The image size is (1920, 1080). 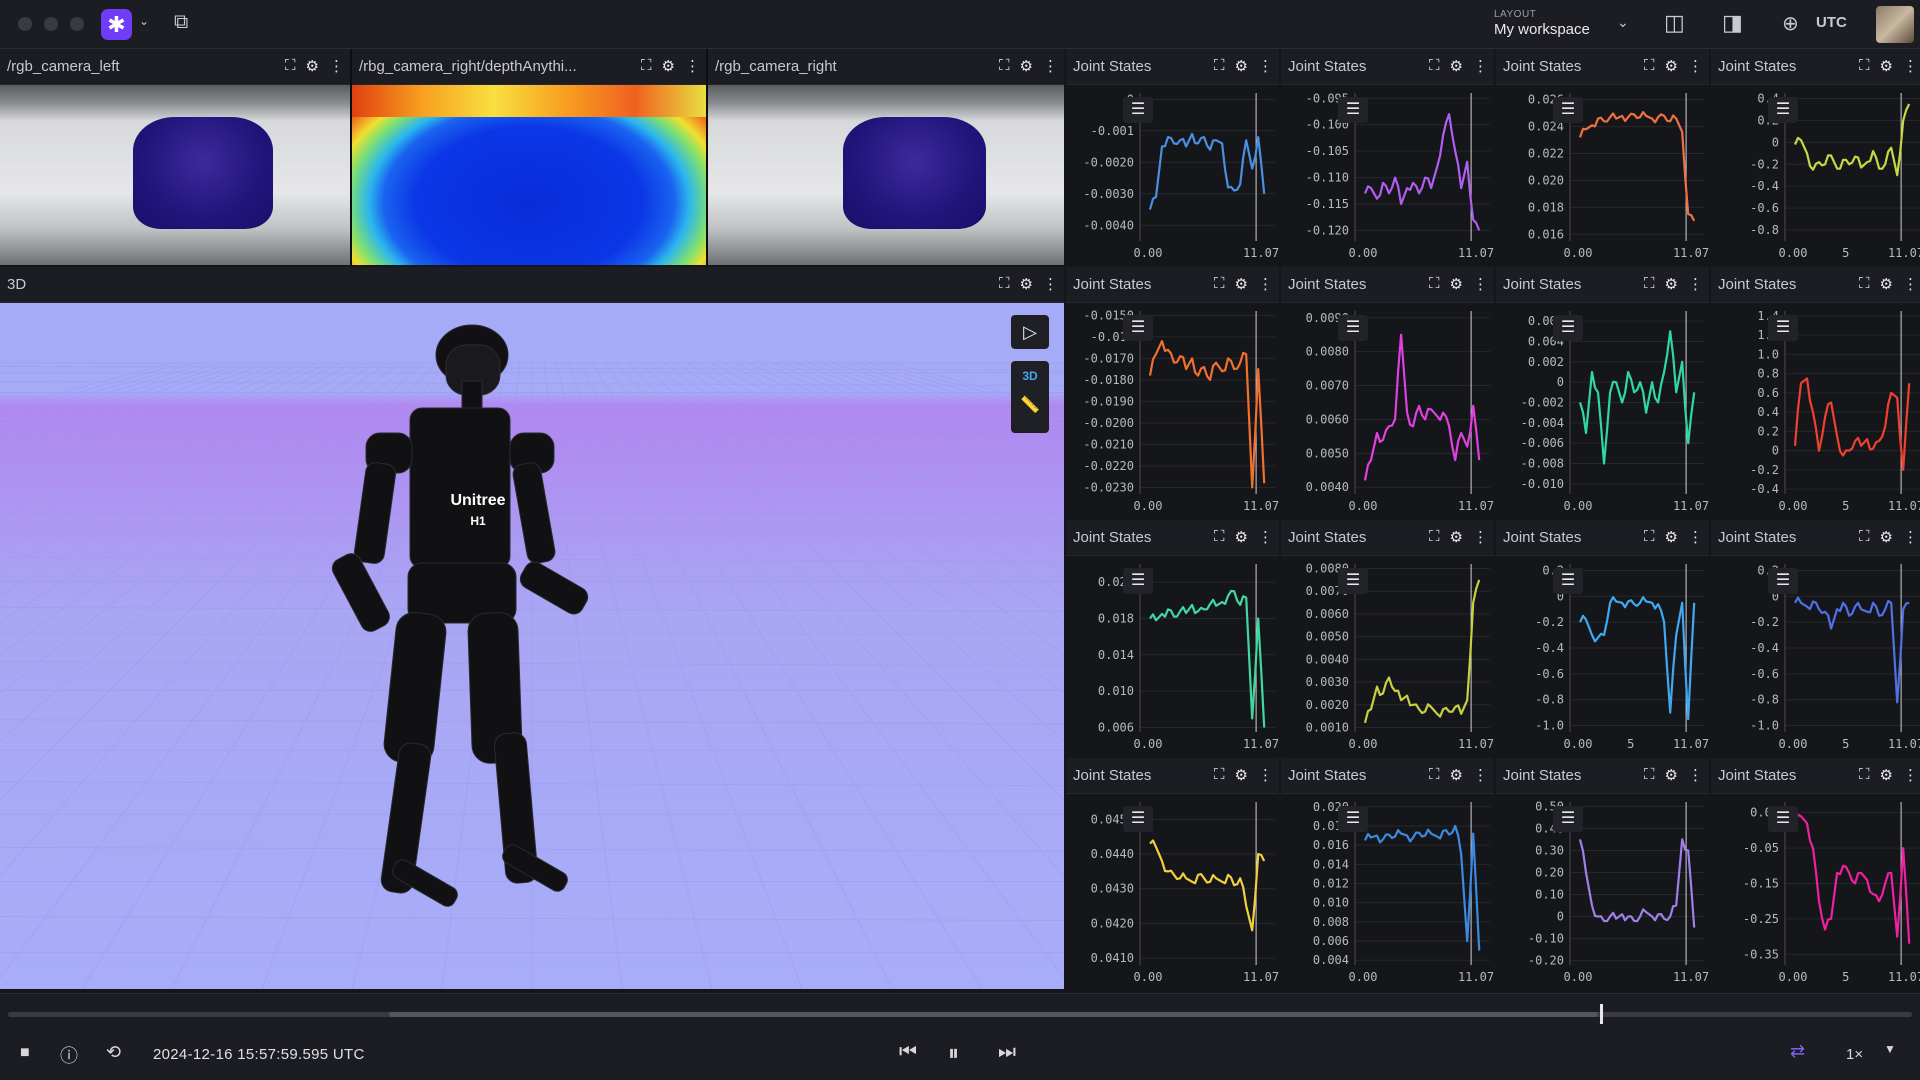 I want to click on left-sidebar-icon: ◫, so click(x=1674, y=23).